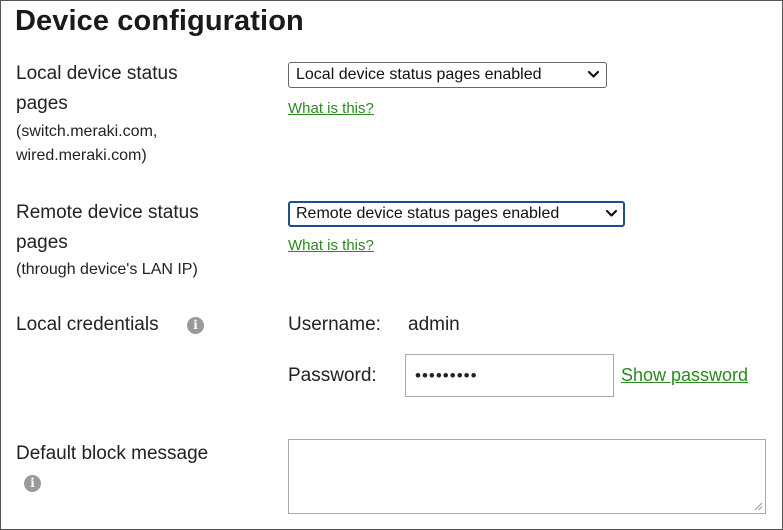 This screenshot has width=783, height=530. Describe the element at coordinates (107, 212) in the screenshot. I see `remote-status-label-line1: Remote device status` at that location.